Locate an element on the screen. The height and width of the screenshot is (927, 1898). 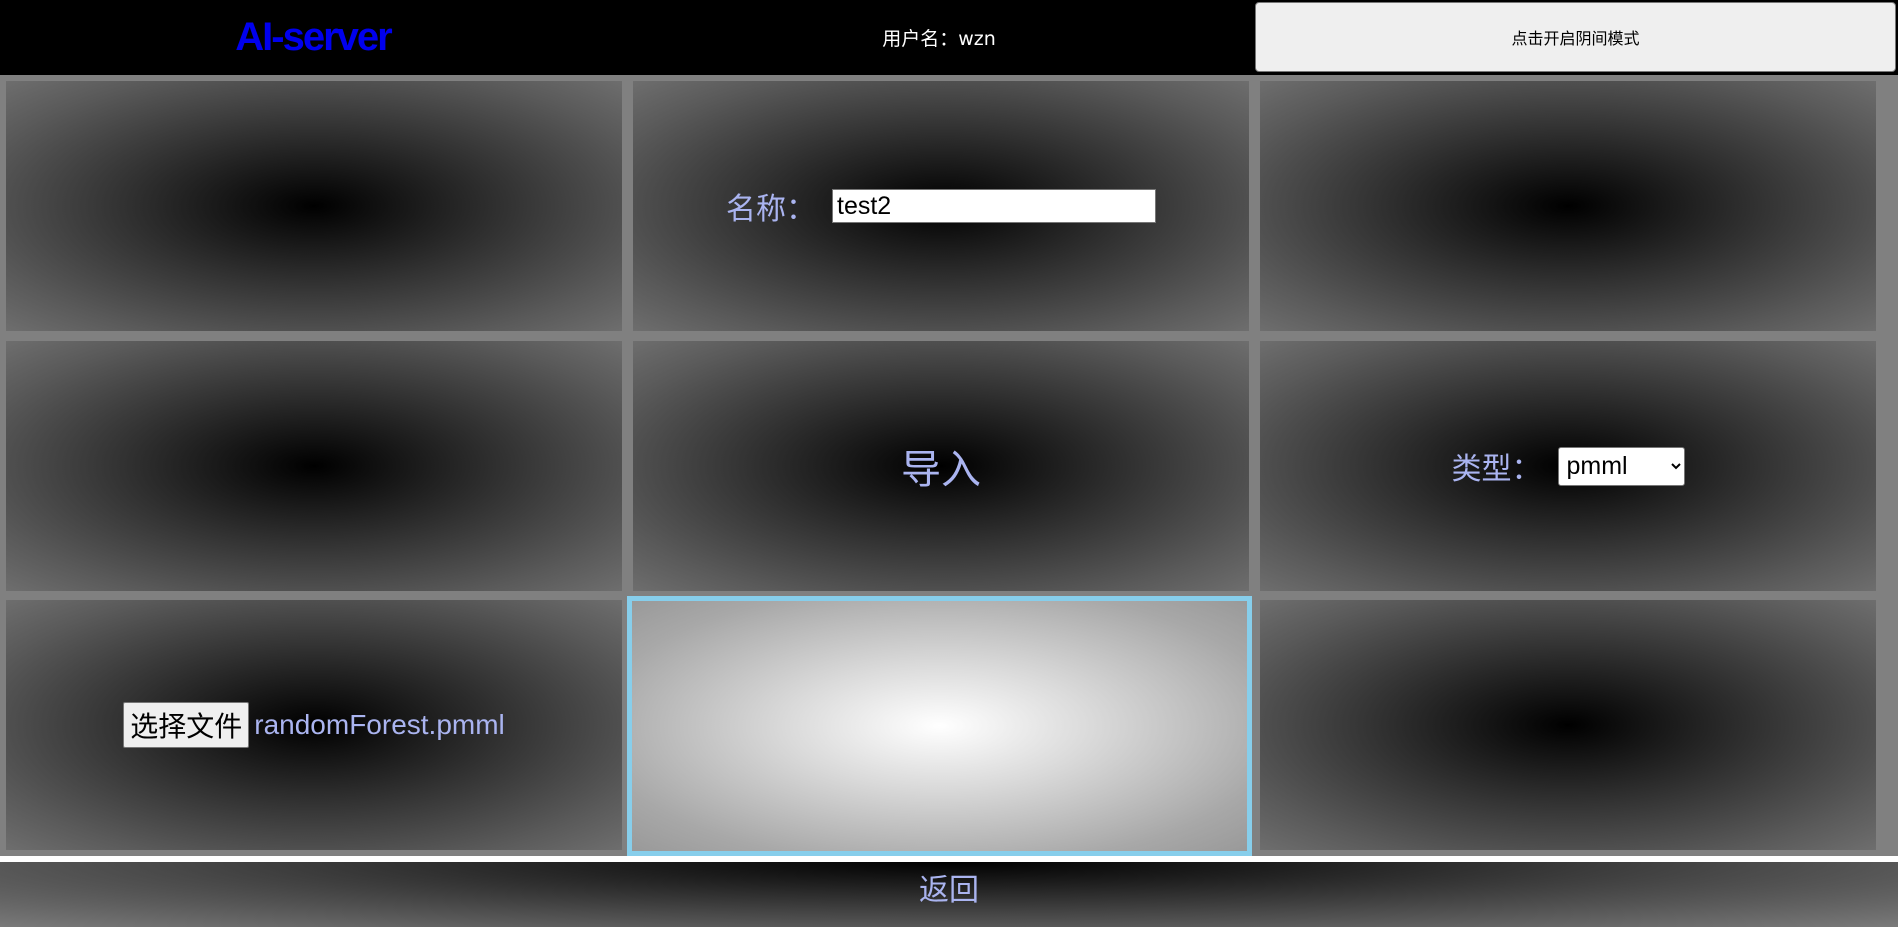
back-button: 返回 is located at coordinates (949, 894).